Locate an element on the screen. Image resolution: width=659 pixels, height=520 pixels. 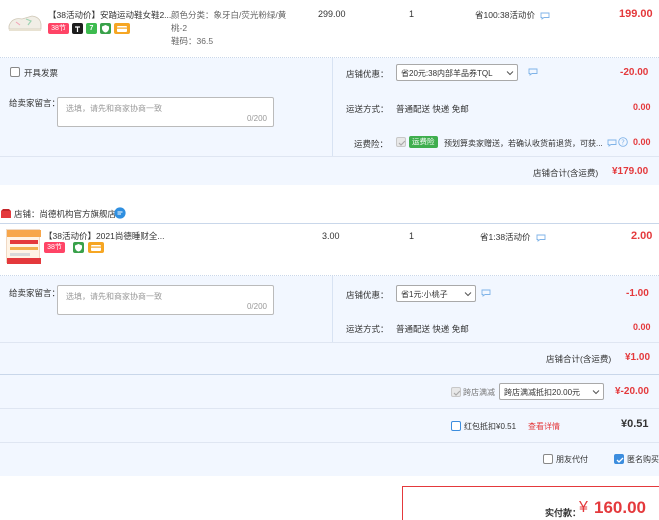
store1-ship-value: 普通配送 快递 免邮 is located at coordinates (432, 109).